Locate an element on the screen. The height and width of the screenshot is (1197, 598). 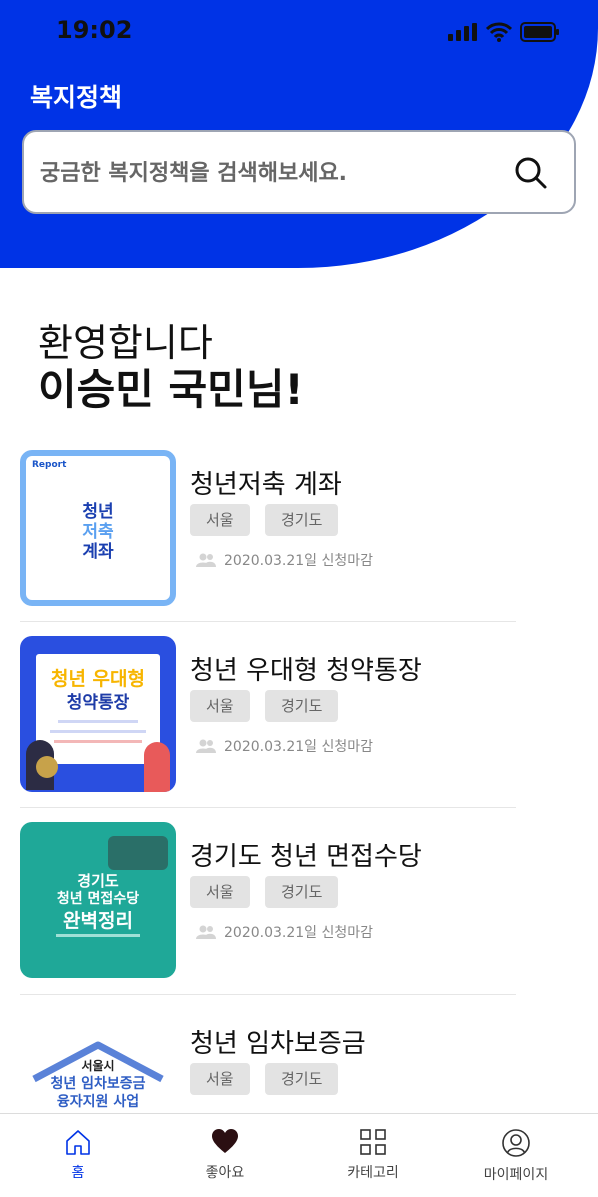
thumbnail-text: 청년 면접수당 is located at coordinates (98, 899).